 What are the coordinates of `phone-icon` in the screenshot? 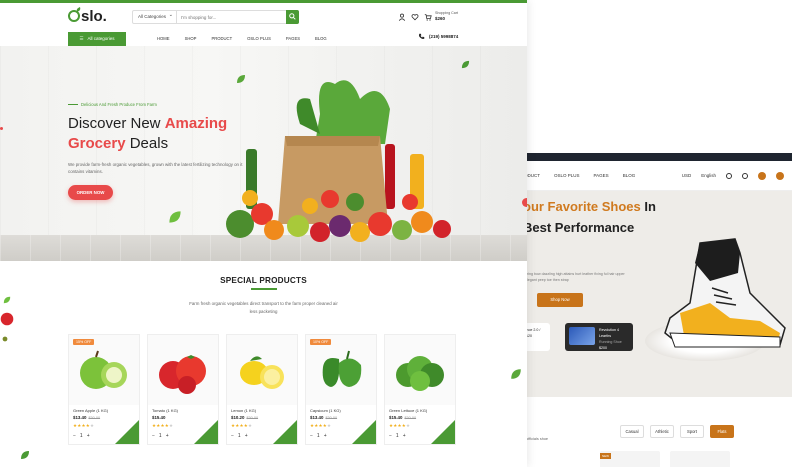 It's located at (422, 36).